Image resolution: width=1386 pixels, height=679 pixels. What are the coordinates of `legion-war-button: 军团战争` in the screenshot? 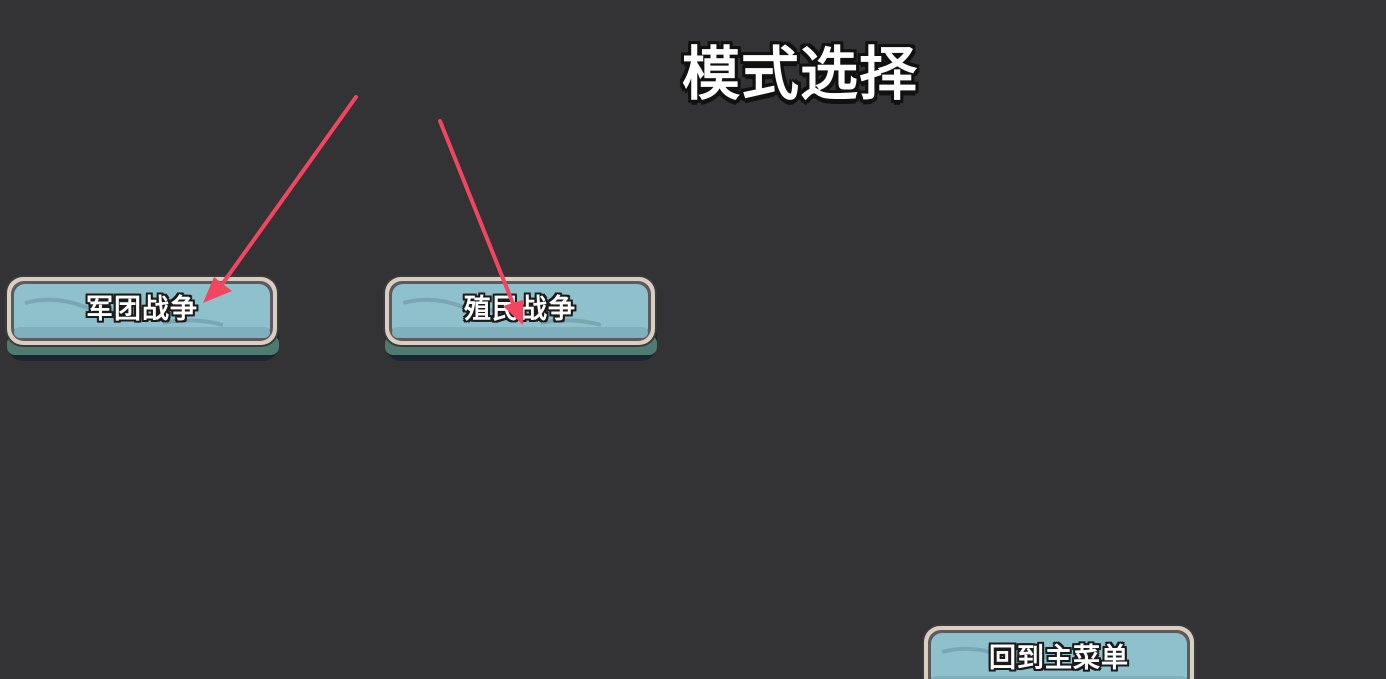 It's located at (142, 317).